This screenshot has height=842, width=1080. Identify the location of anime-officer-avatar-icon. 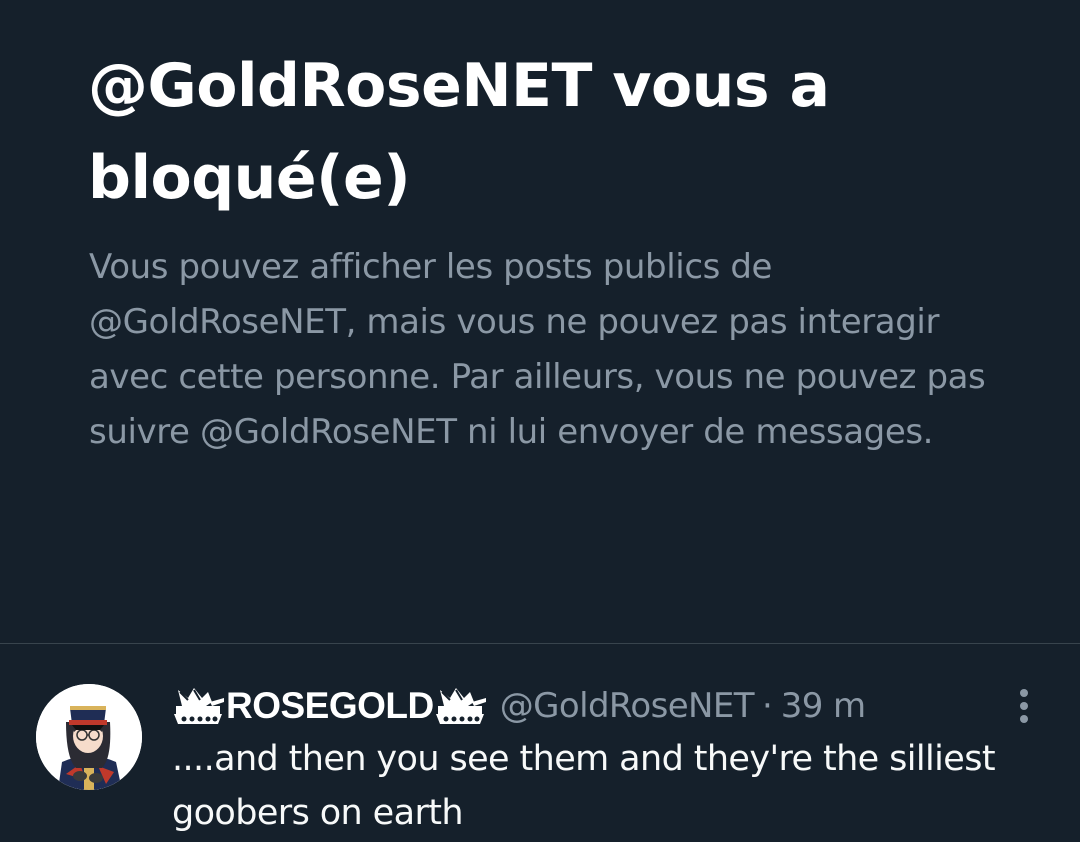
(89, 737).